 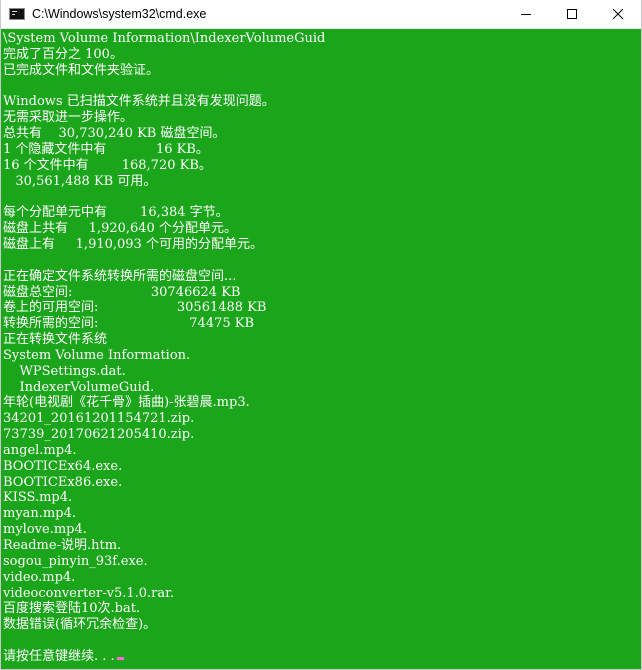 What do you see at coordinates (122, 292) in the screenshot?
I see `console-line: 磁盘总空间: 30746624 KB` at bounding box center [122, 292].